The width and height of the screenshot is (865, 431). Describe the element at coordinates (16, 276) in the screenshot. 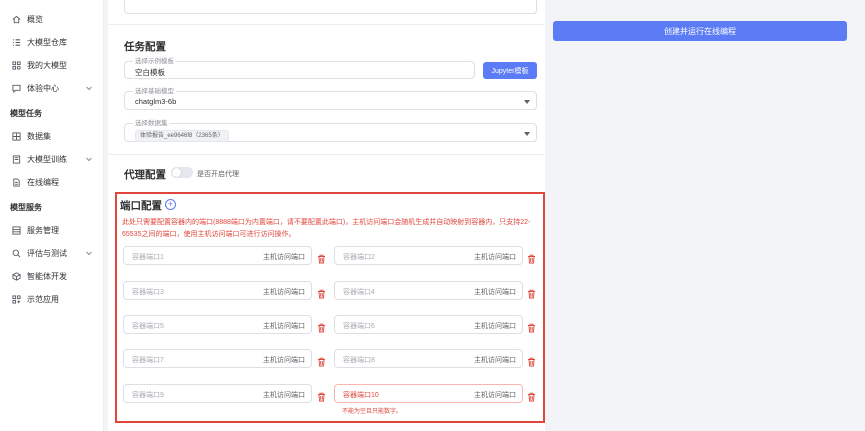

I see `cube-icon` at that location.